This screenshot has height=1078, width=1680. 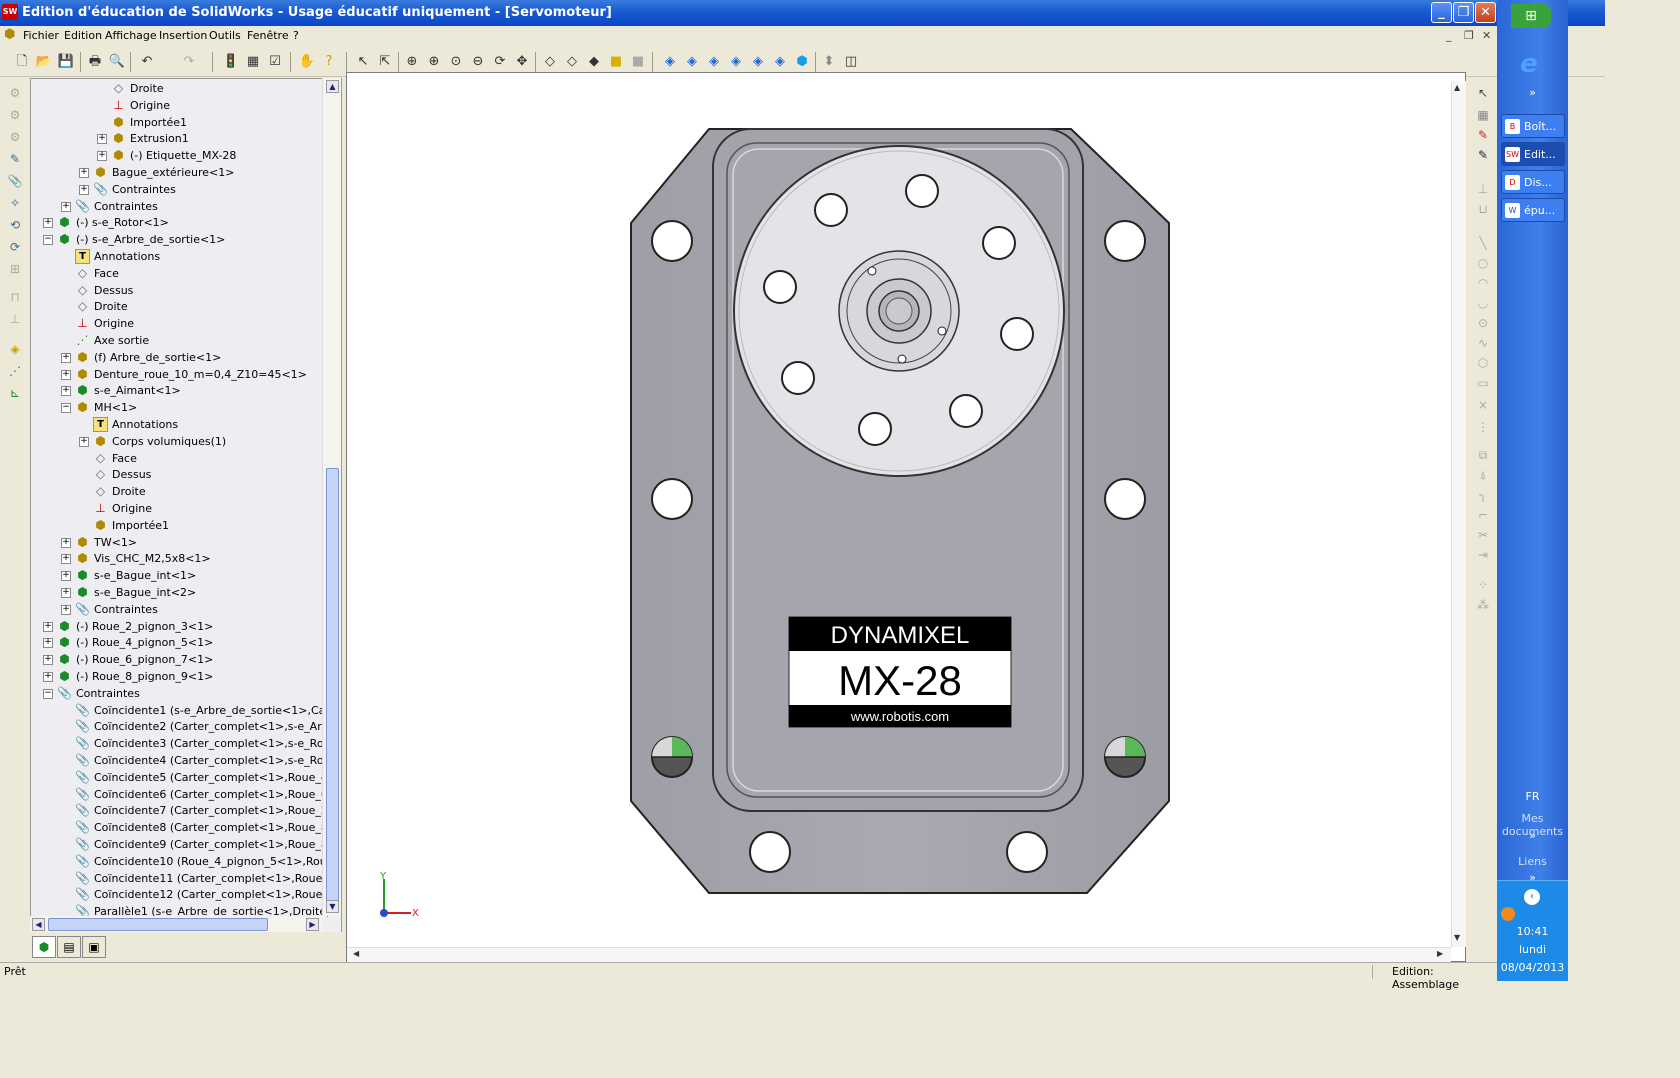 I want to click on view-bottom-icon: ◈, so click(x=780, y=62).